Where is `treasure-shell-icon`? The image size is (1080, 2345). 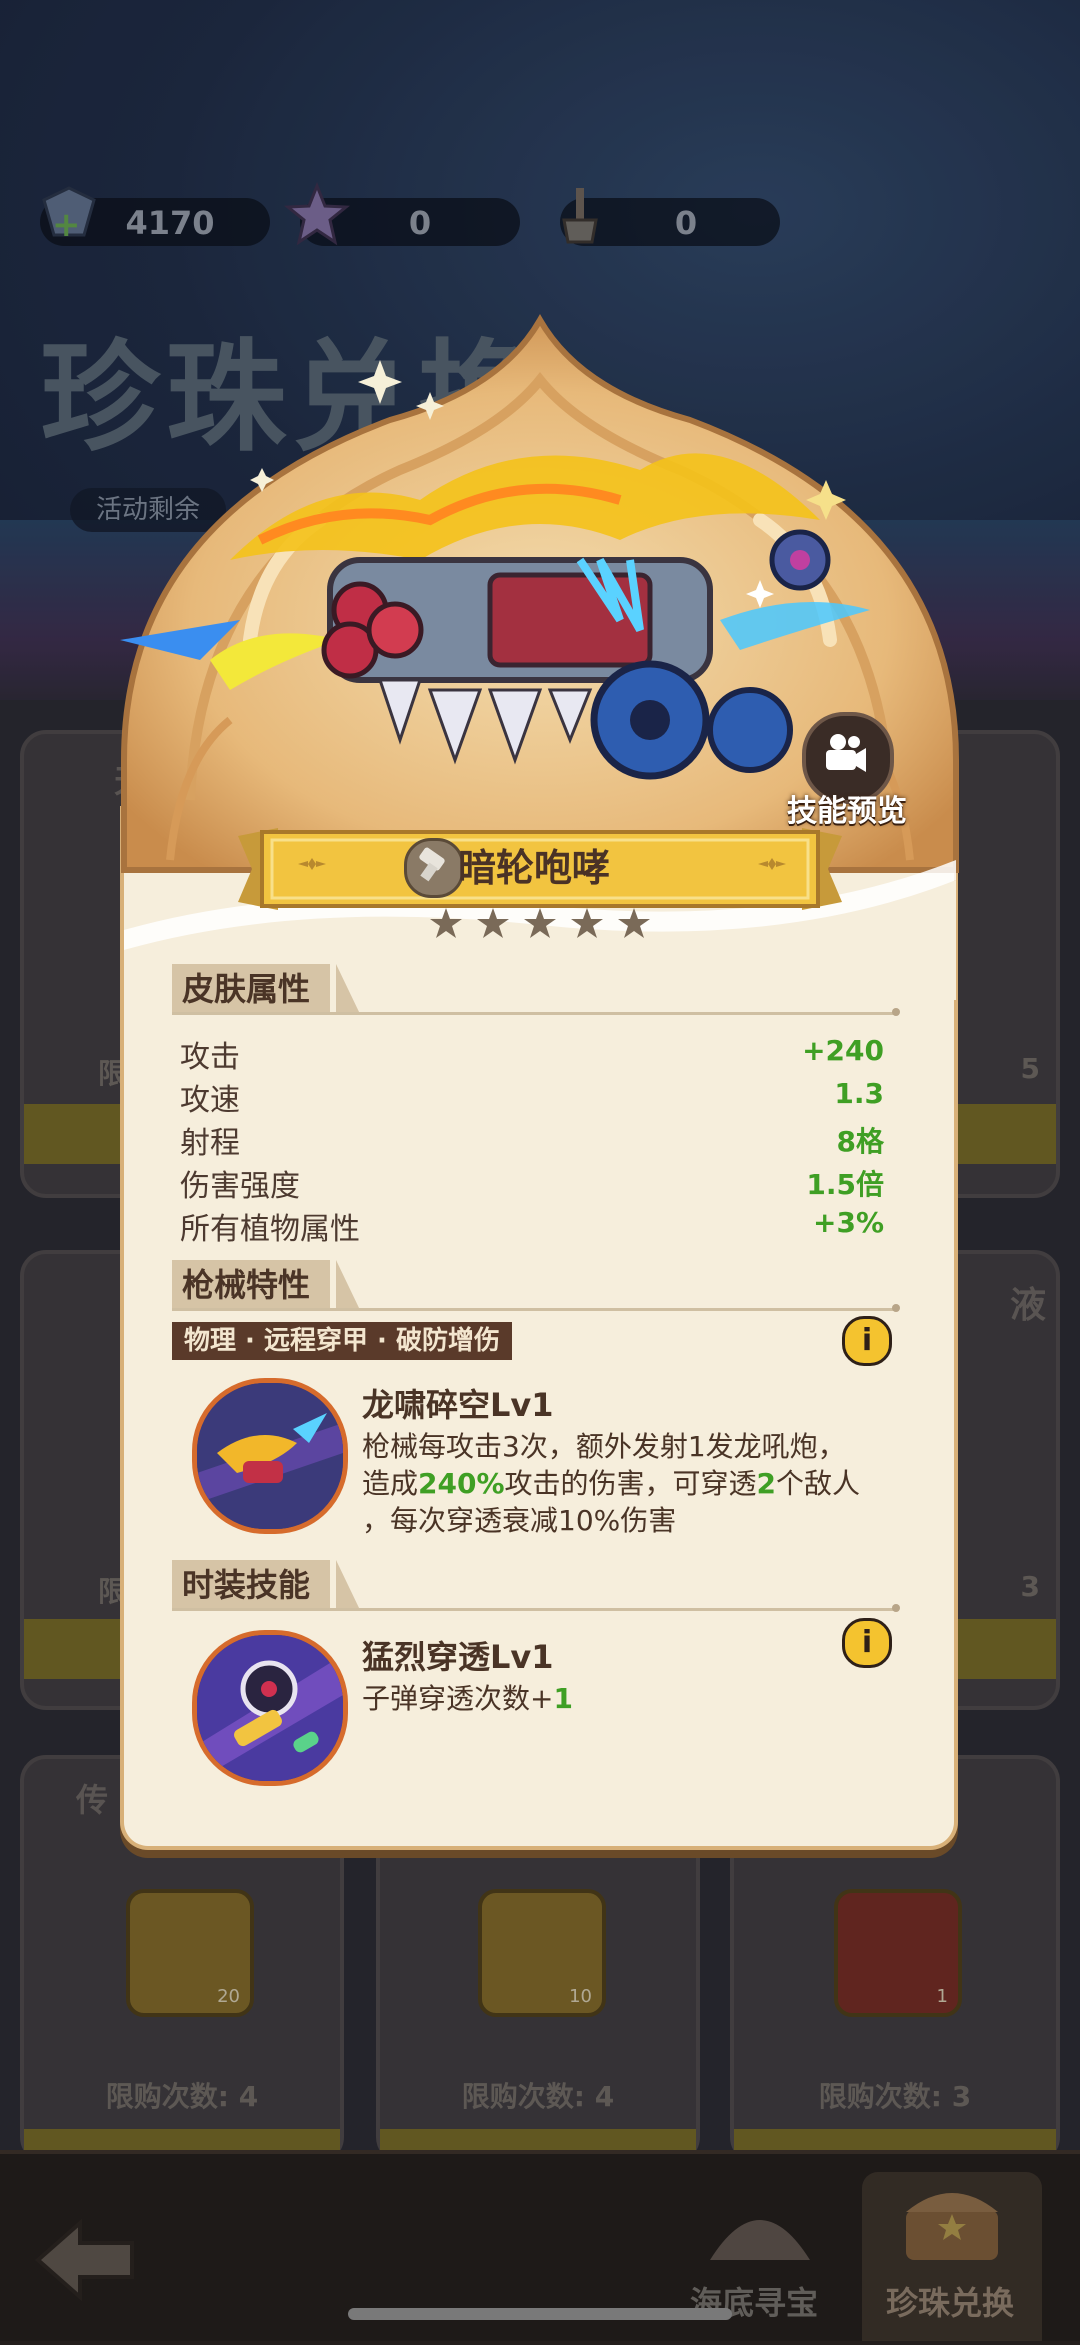 treasure-shell-icon is located at coordinates (760, 2240).